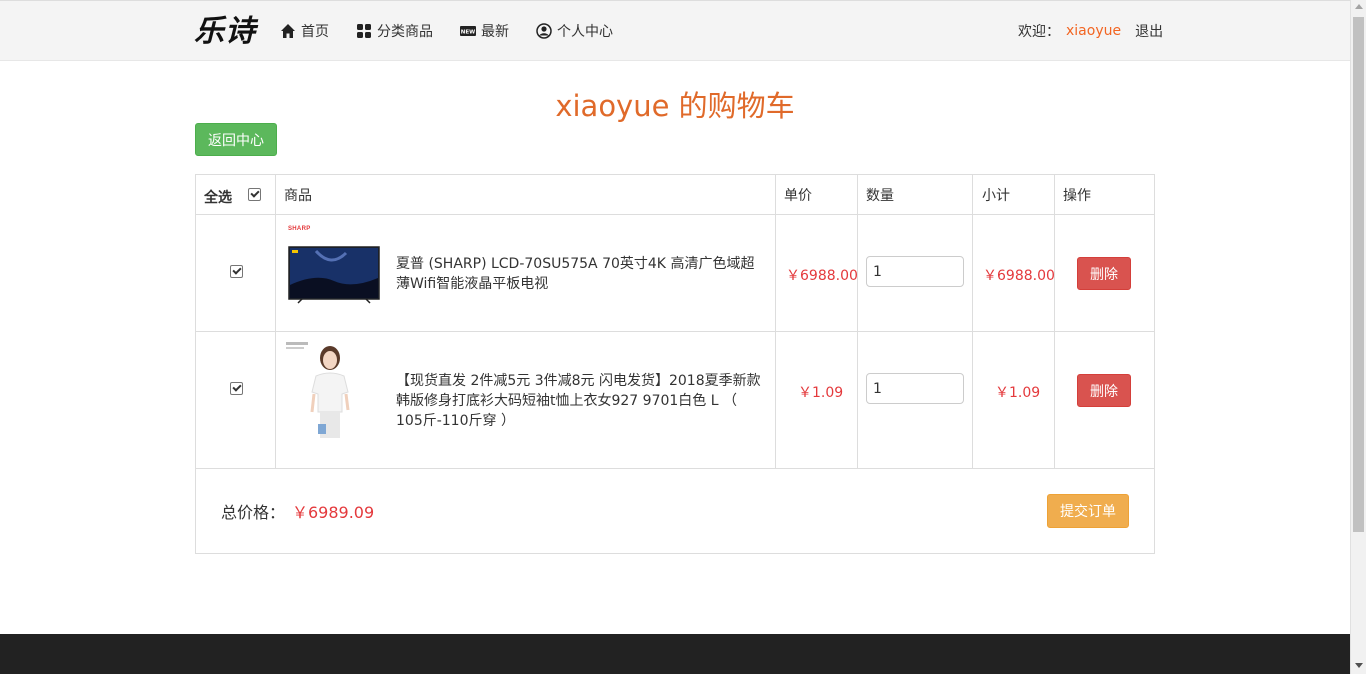 The height and width of the screenshot is (674, 1366). I want to click on back-to-center-button: 返回中心, so click(236, 139).